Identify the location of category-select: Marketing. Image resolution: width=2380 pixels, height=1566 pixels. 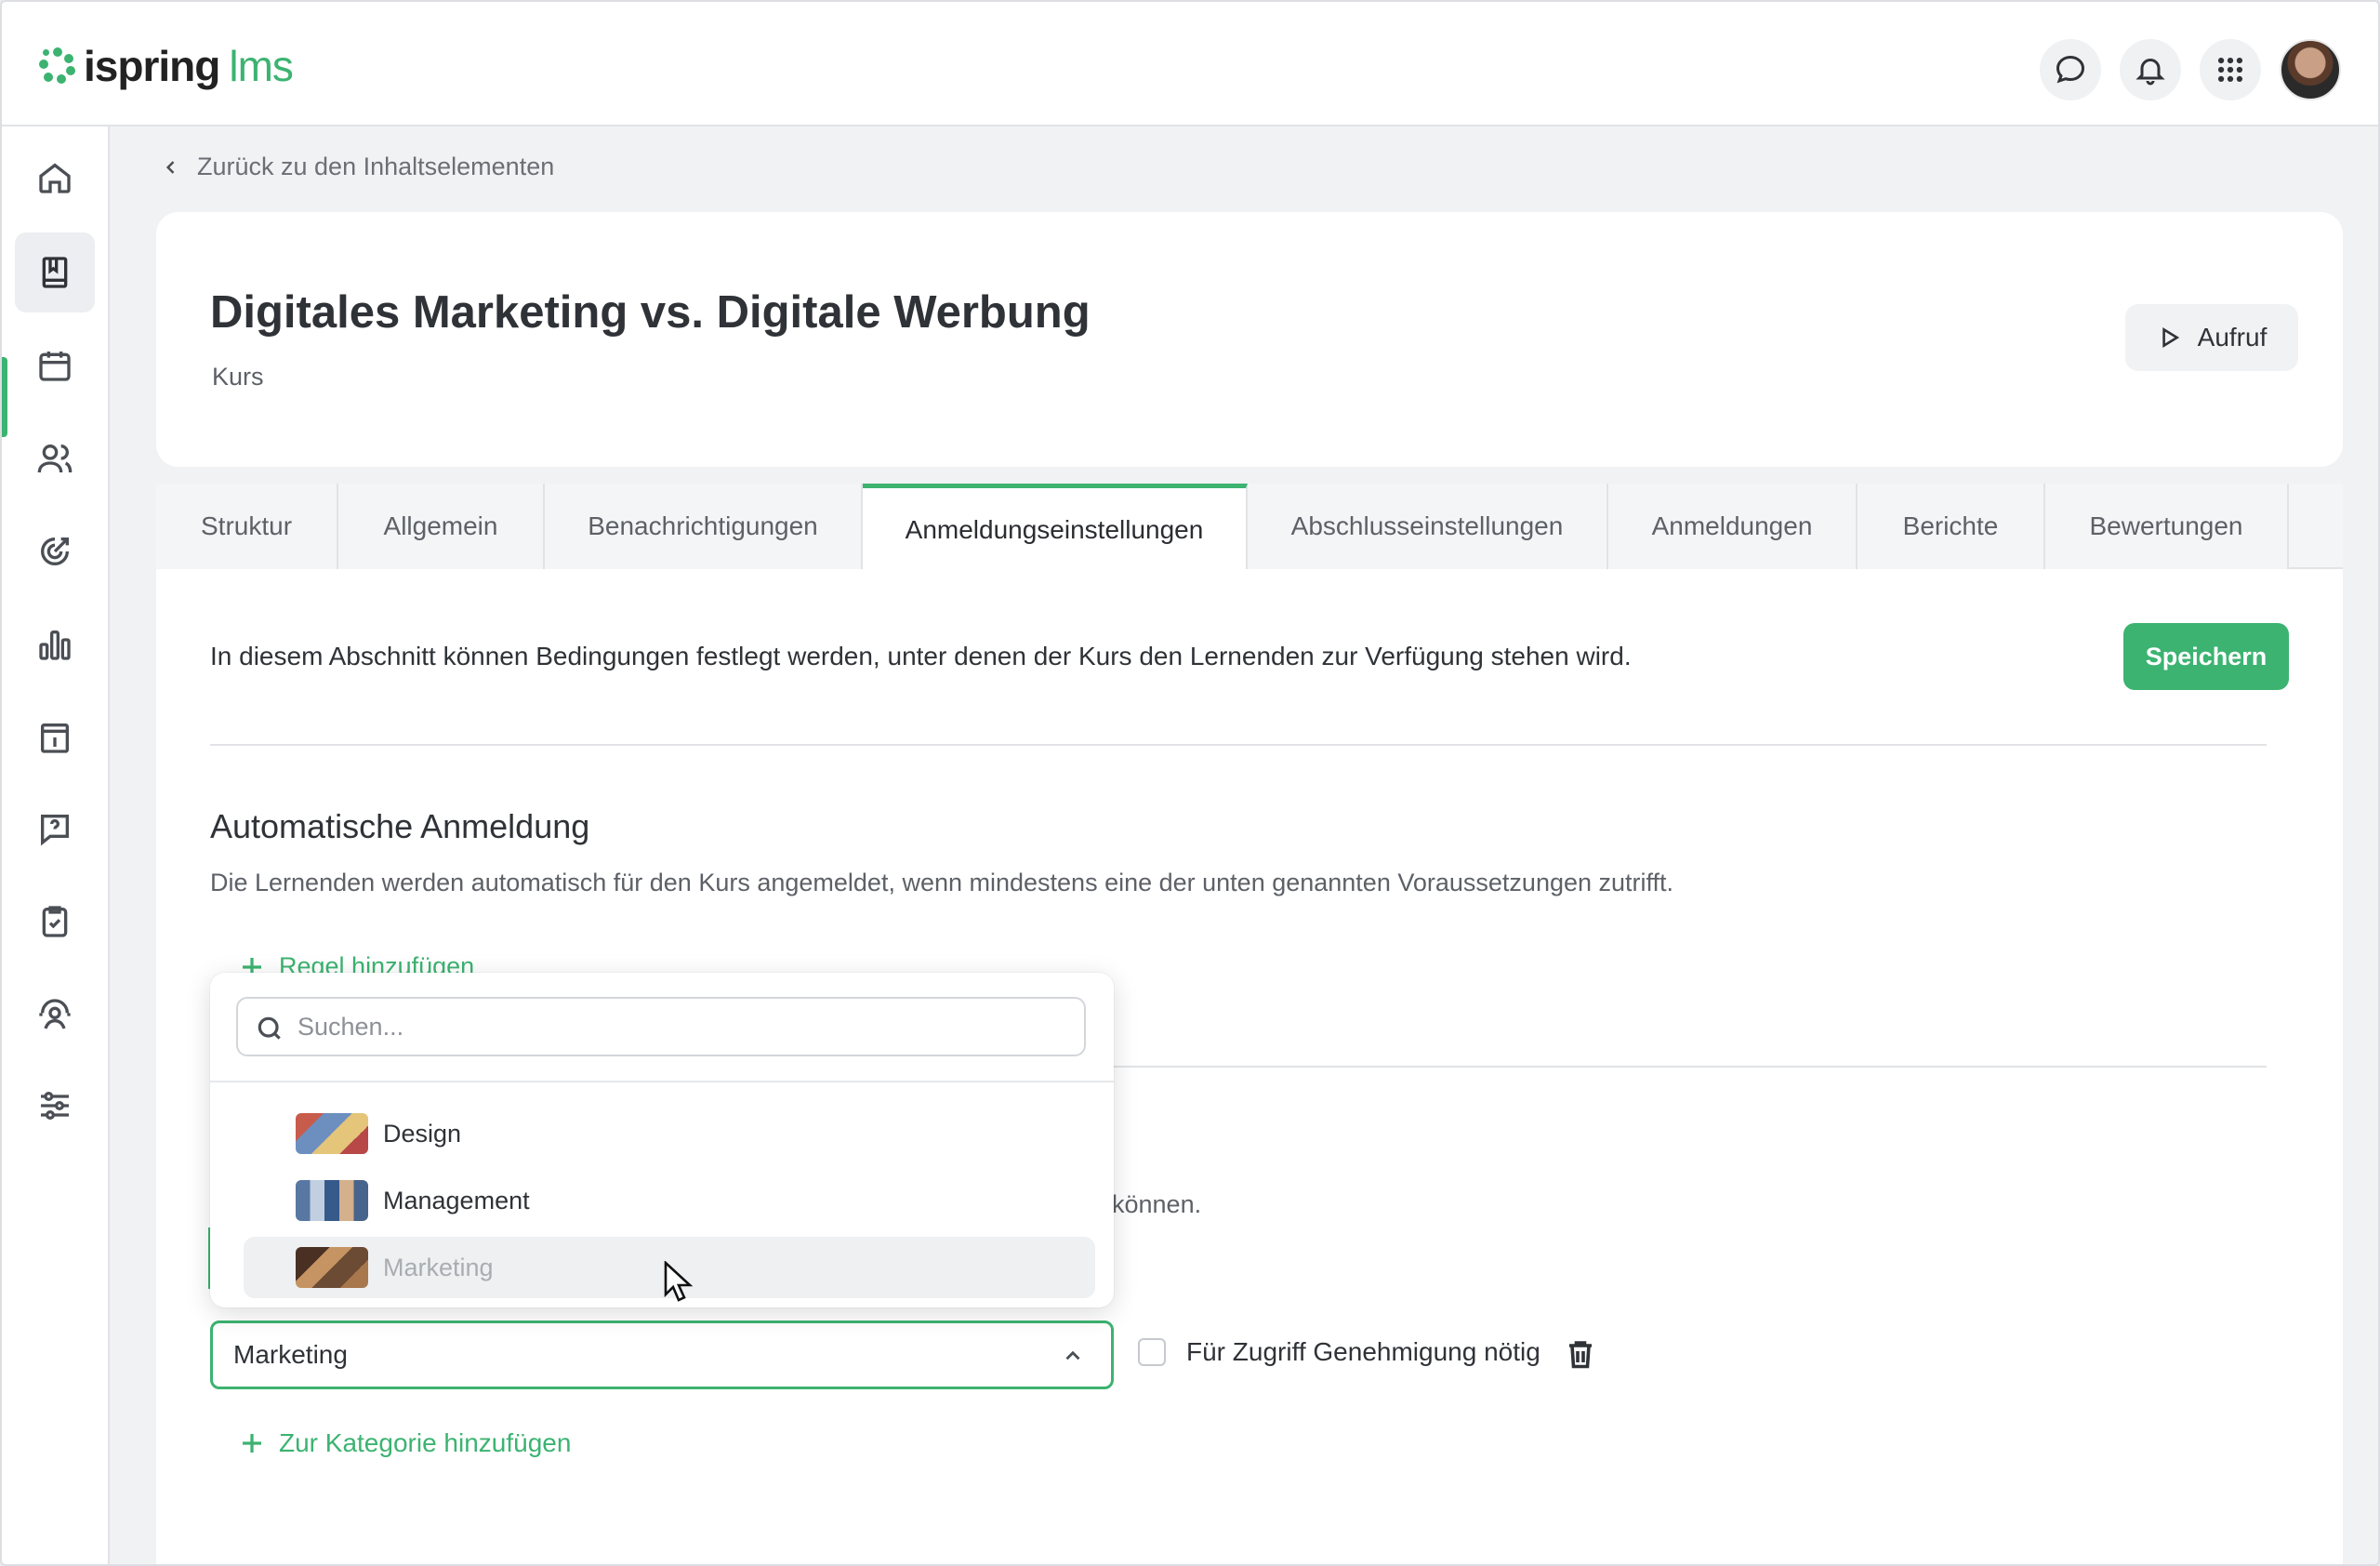
(662, 1354).